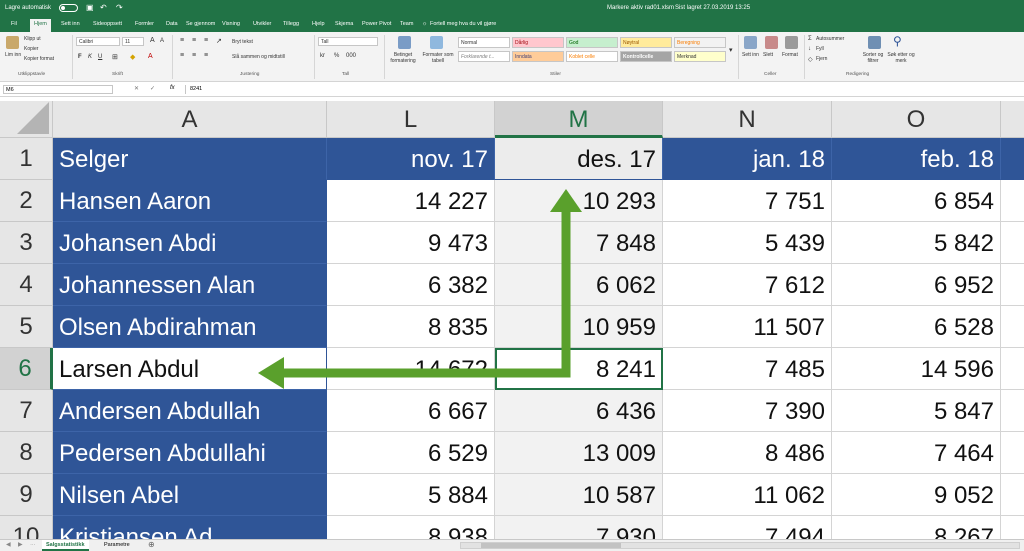 This screenshot has height=551, width=1024. What do you see at coordinates (916, 453) in the screenshot?
I see `cell-feb-row8: 7 464` at bounding box center [916, 453].